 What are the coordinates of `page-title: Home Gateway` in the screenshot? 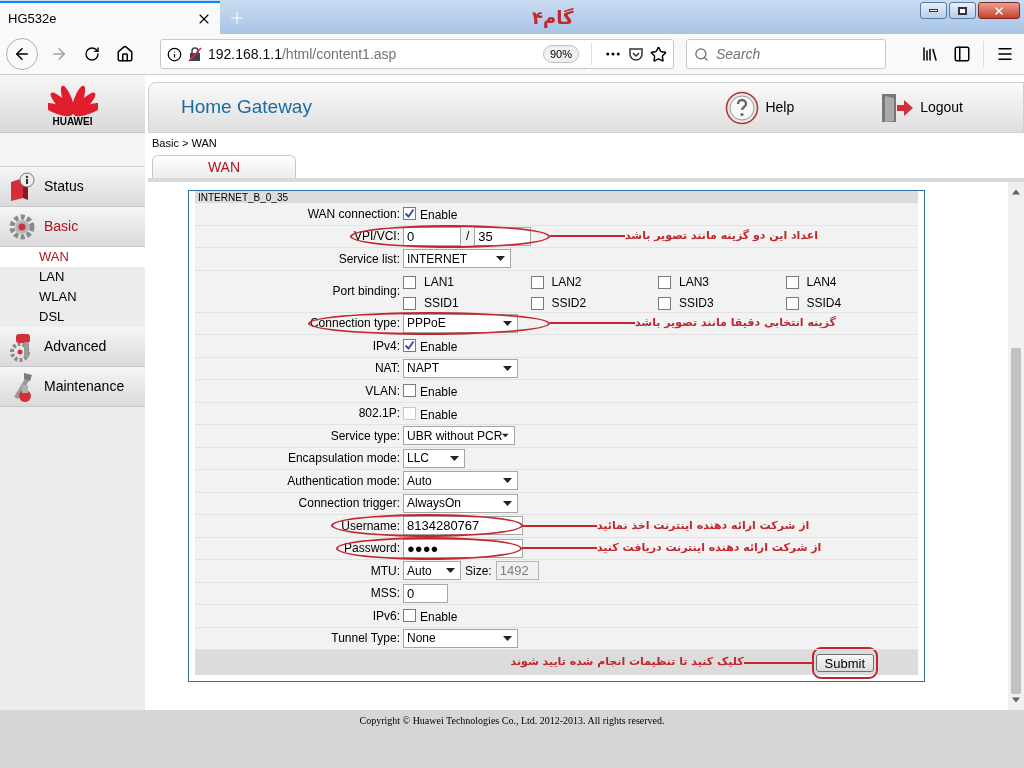 It's located at (246, 107).